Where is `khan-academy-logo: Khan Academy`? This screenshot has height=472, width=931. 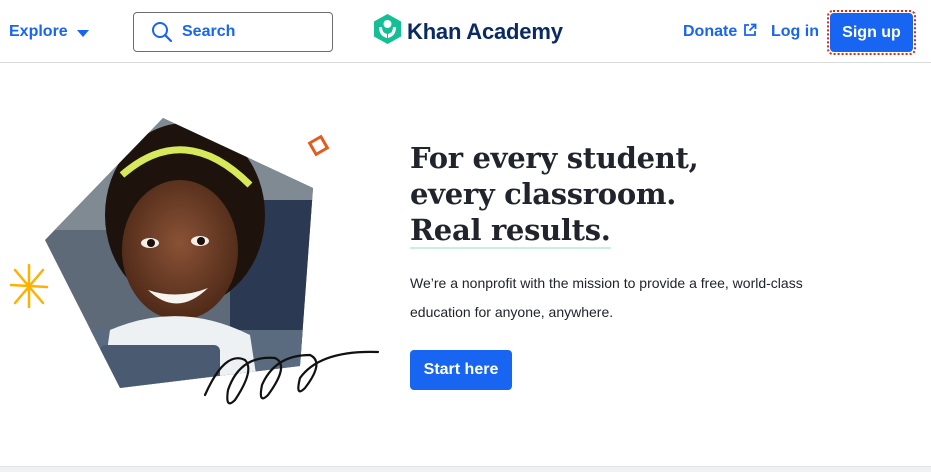
khan-academy-logo: Khan Academy is located at coordinates (468, 32).